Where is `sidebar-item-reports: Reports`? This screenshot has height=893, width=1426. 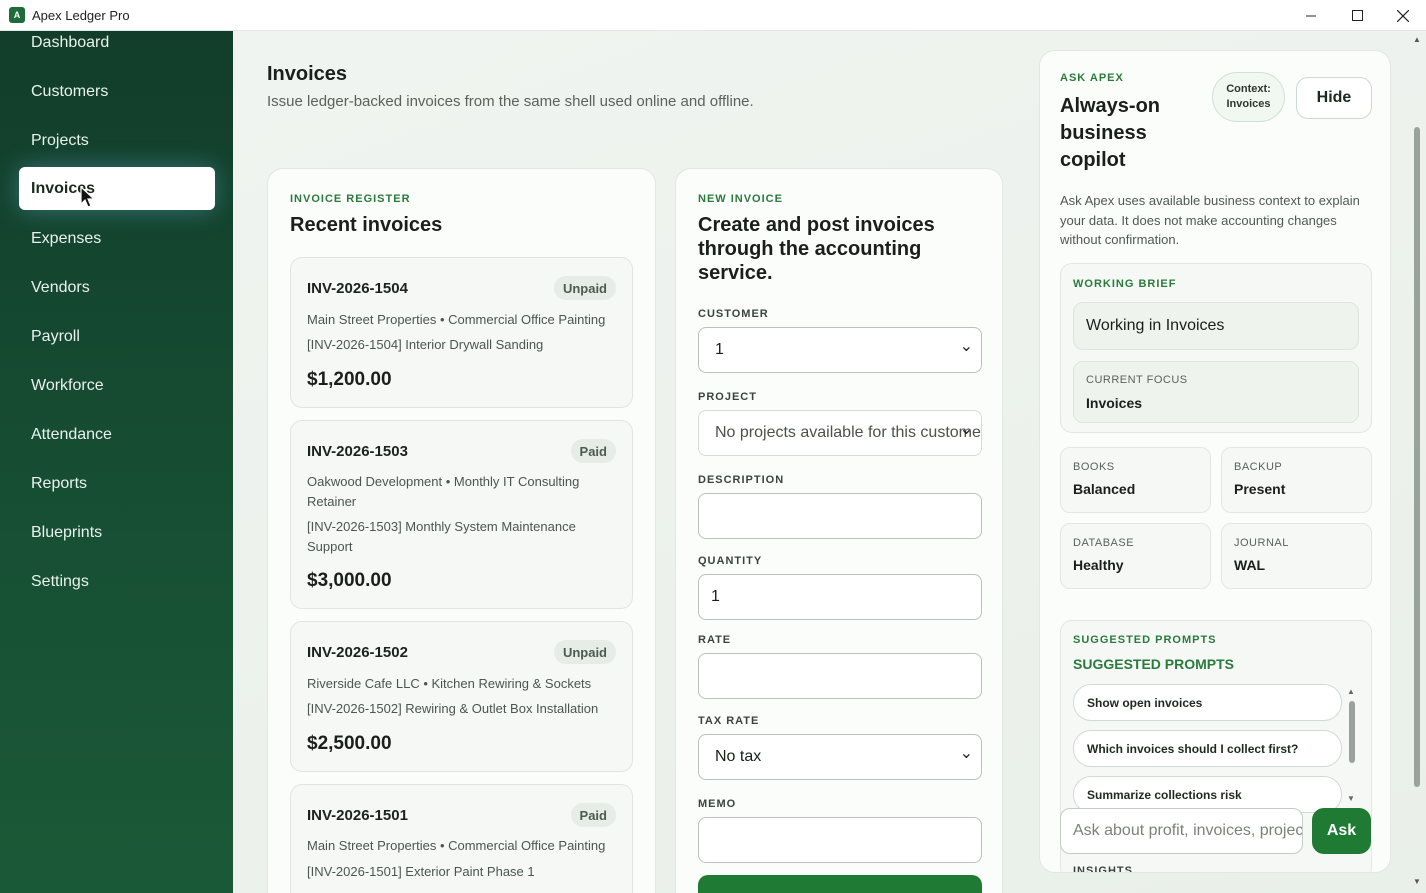
sidebar-item-reports: Reports is located at coordinates (117, 483).